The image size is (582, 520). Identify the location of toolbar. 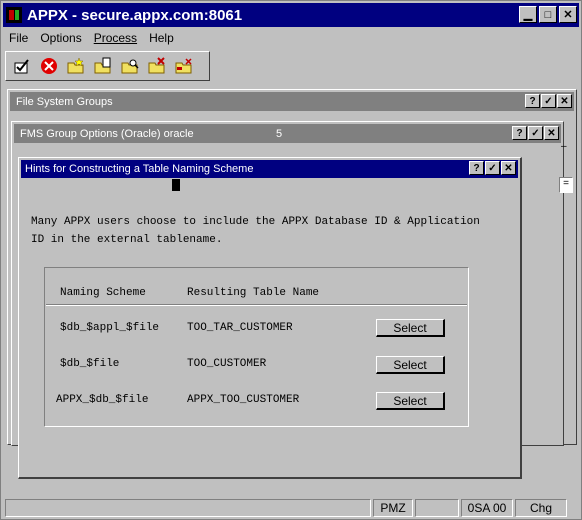
(107, 66).